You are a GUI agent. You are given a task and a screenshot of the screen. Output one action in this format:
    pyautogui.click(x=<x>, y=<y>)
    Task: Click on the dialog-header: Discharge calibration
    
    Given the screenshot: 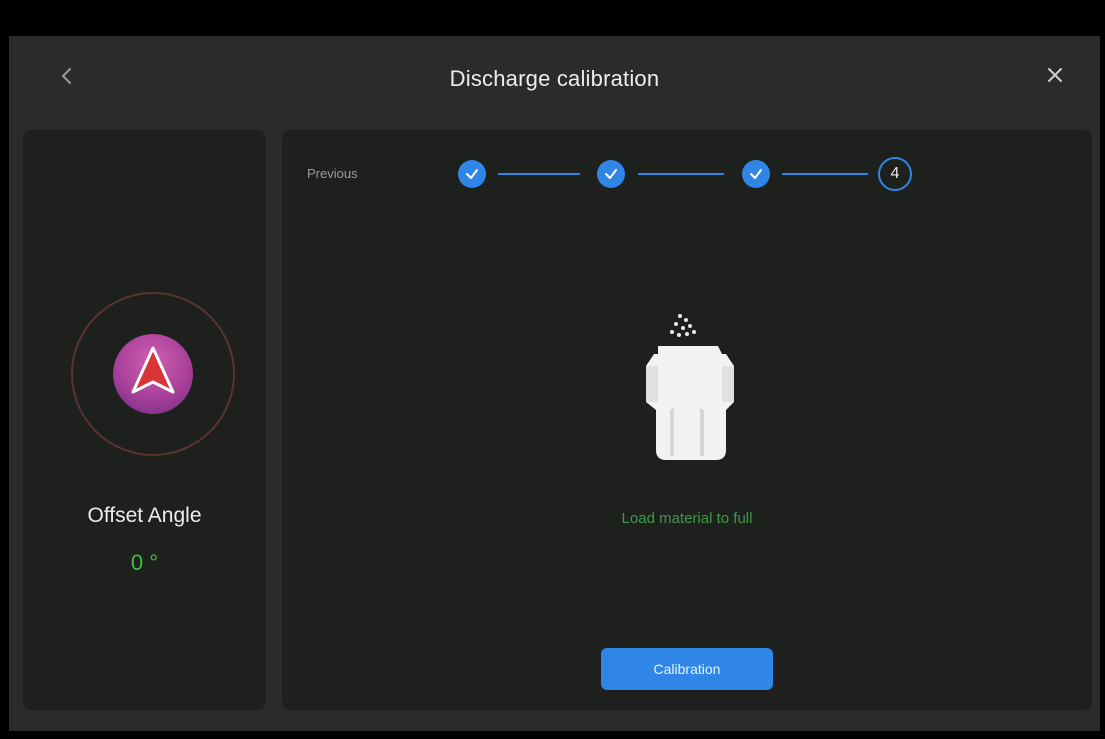 What is the action you would take?
    pyautogui.click(x=554, y=79)
    